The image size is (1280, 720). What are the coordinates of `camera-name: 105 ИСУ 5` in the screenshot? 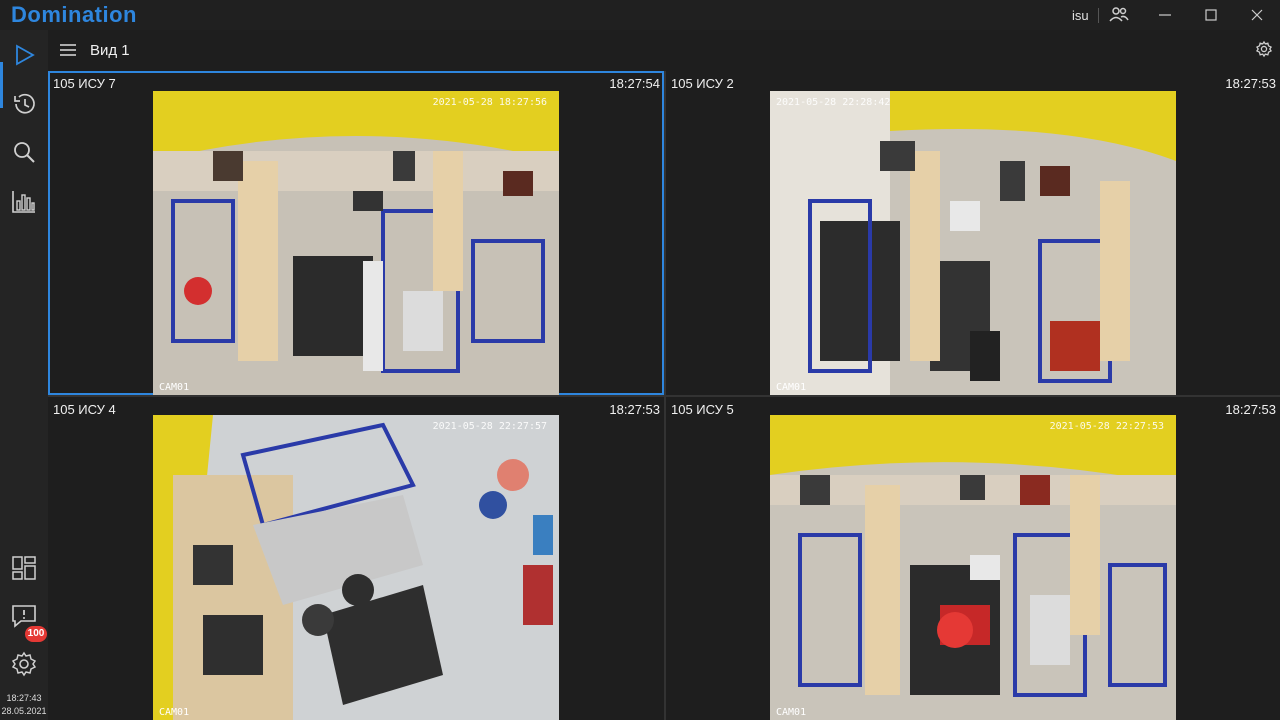 It's located at (702, 409).